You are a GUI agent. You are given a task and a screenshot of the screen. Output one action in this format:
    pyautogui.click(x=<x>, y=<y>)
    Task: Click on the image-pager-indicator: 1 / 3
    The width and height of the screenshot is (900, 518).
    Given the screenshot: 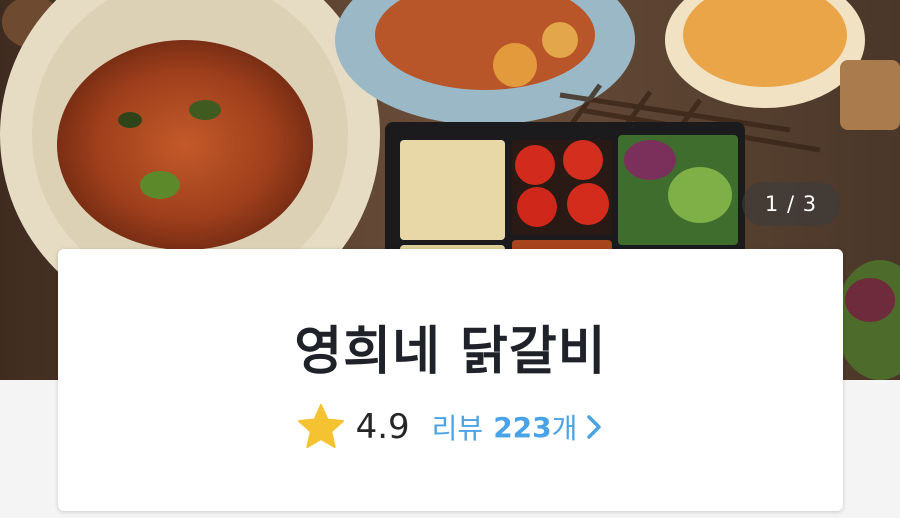 What is the action you would take?
    pyautogui.click(x=791, y=204)
    